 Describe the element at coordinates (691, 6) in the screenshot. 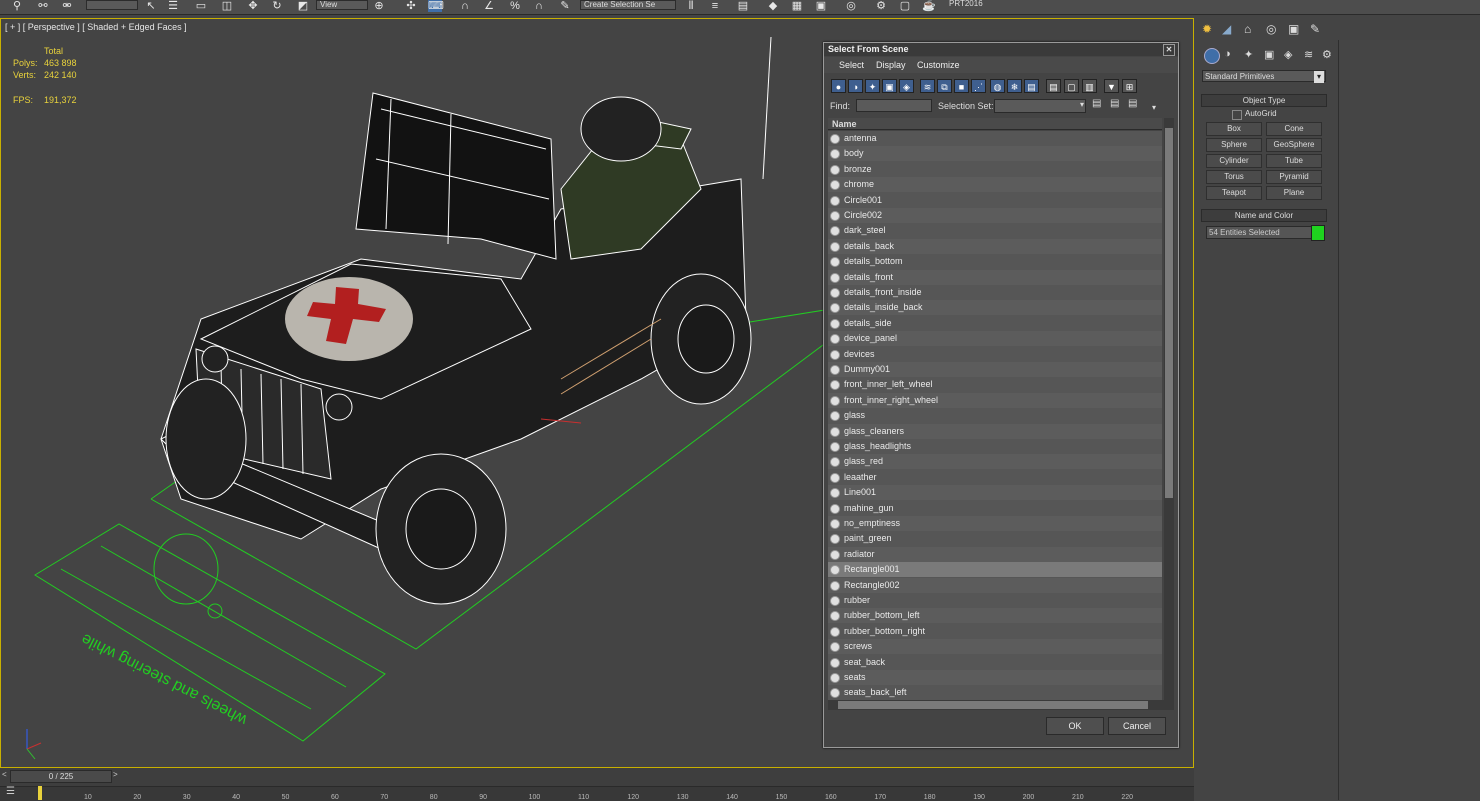

I see `mirror-icon: ⫴` at that location.